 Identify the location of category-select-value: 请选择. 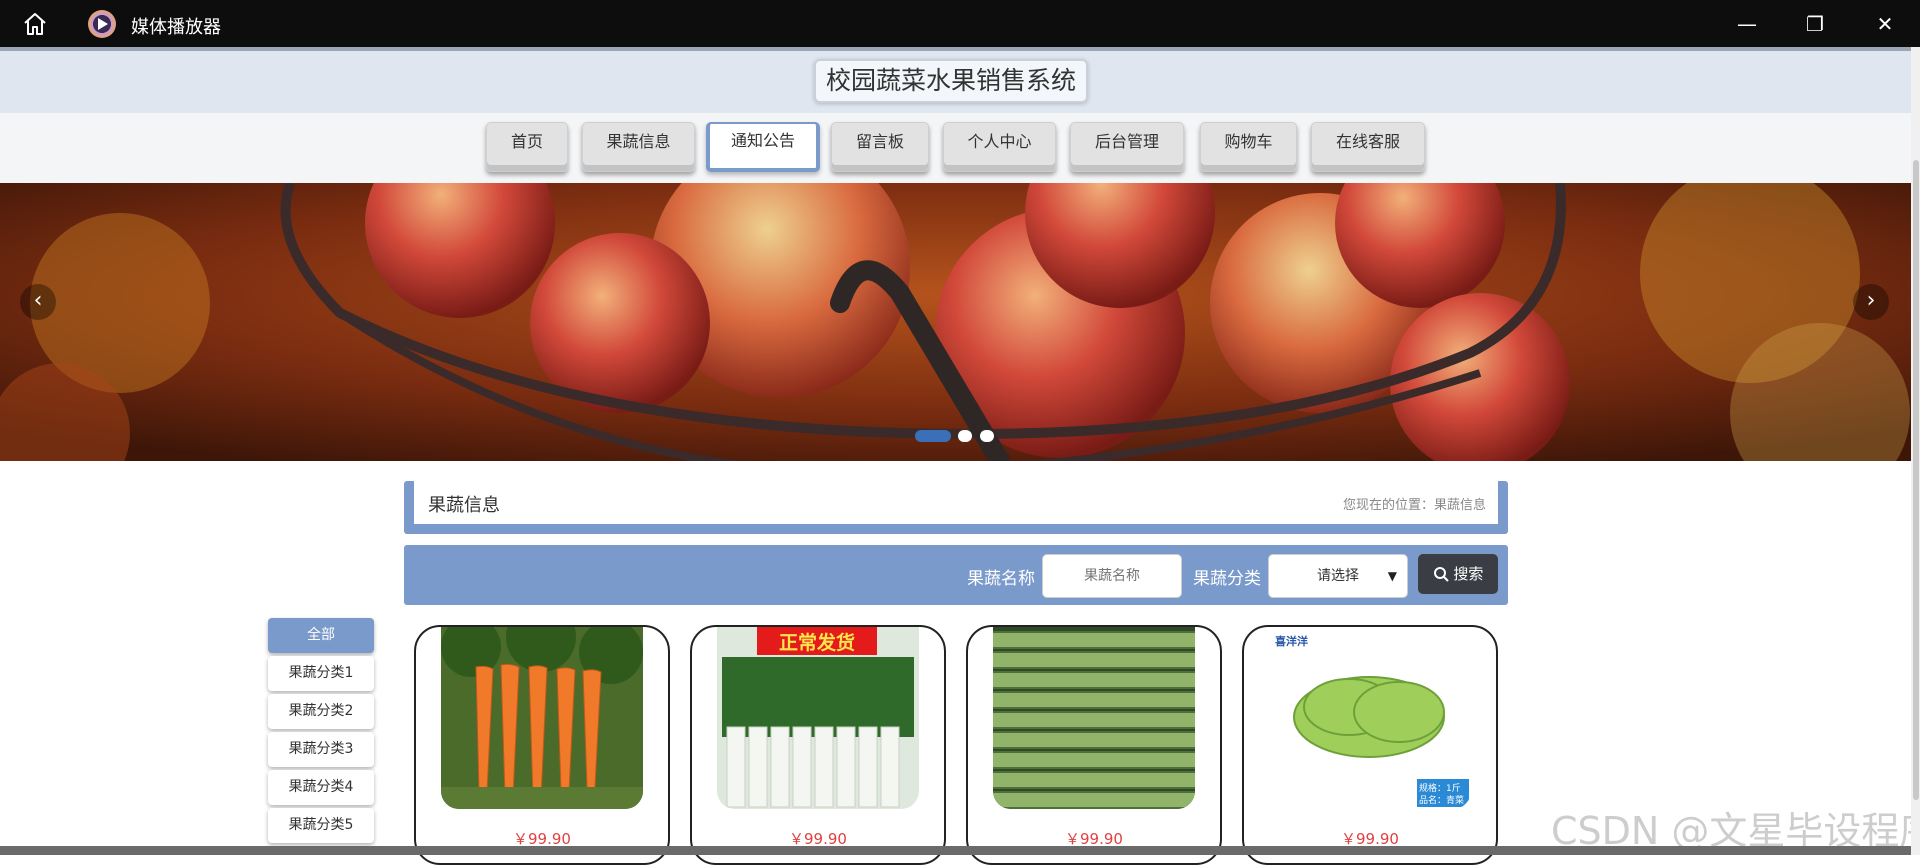
(1338, 576).